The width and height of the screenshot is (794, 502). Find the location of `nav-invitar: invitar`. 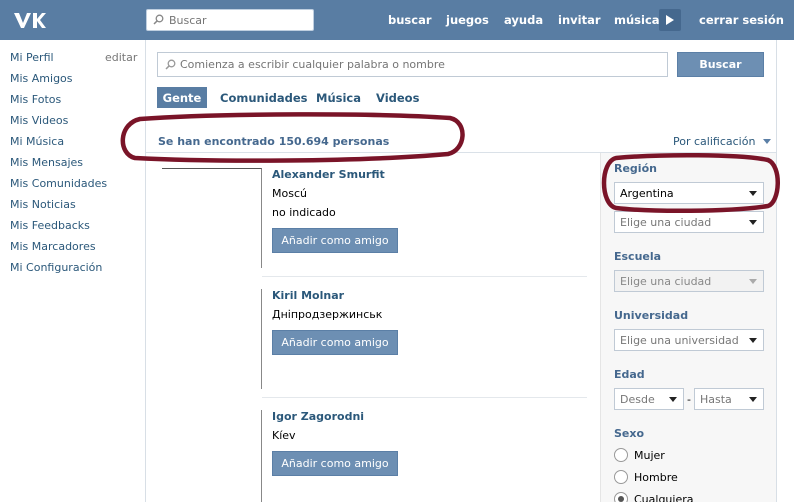

nav-invitar: invitar is located at coordinates (579, 20).